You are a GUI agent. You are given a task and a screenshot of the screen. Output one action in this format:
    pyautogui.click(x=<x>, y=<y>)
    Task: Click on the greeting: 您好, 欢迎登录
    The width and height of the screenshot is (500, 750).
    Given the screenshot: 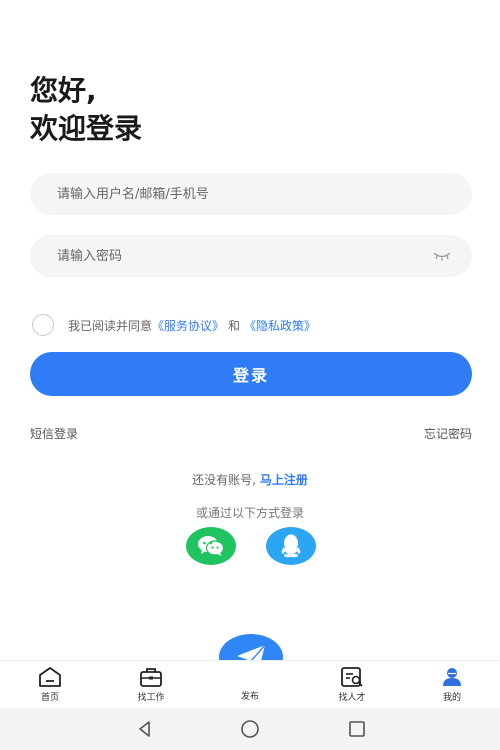 What is the action you would take?
    pyautogui.click(x=86, y=110)
    